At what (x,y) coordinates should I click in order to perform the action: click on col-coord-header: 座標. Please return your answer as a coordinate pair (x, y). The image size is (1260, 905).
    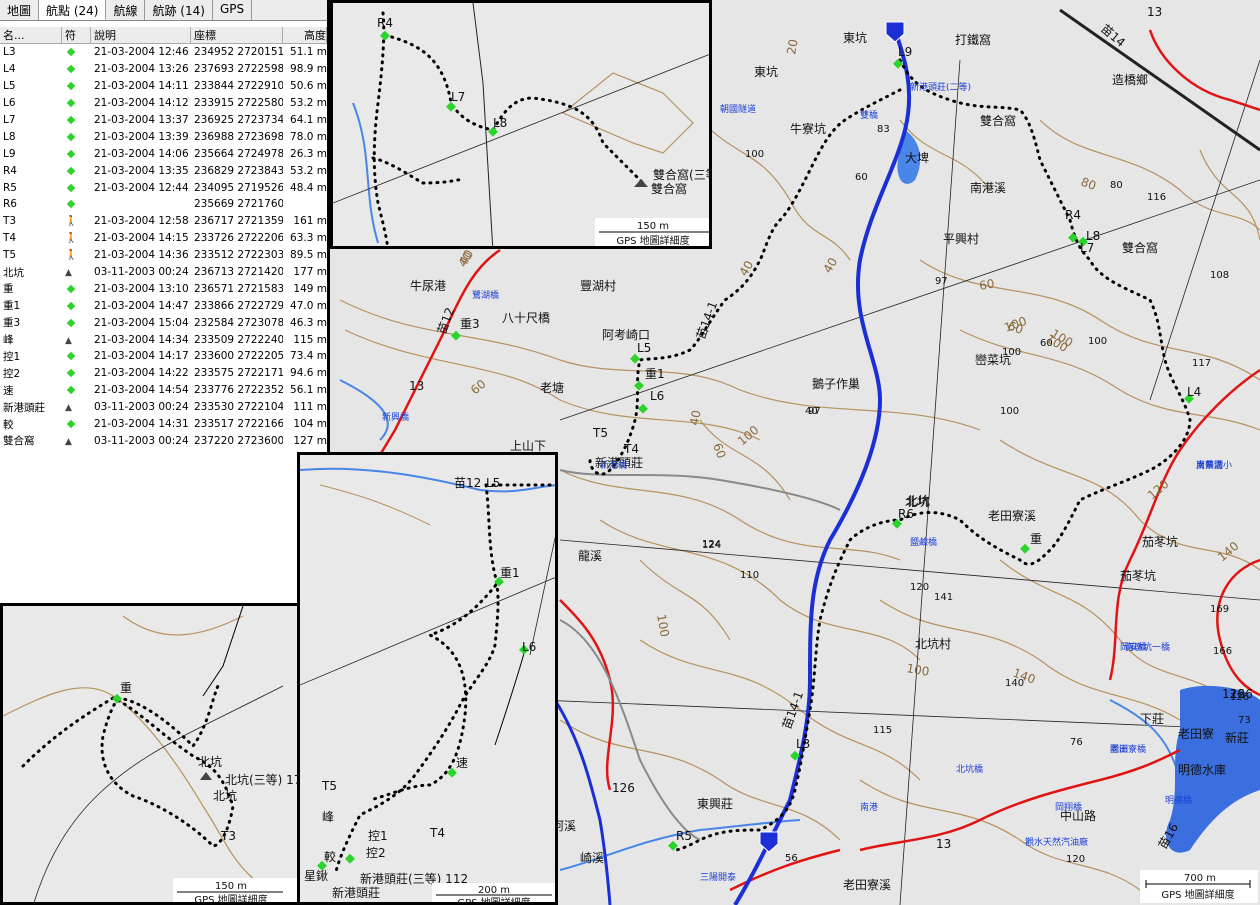
    Looking at the image, I should click on (237, 35).